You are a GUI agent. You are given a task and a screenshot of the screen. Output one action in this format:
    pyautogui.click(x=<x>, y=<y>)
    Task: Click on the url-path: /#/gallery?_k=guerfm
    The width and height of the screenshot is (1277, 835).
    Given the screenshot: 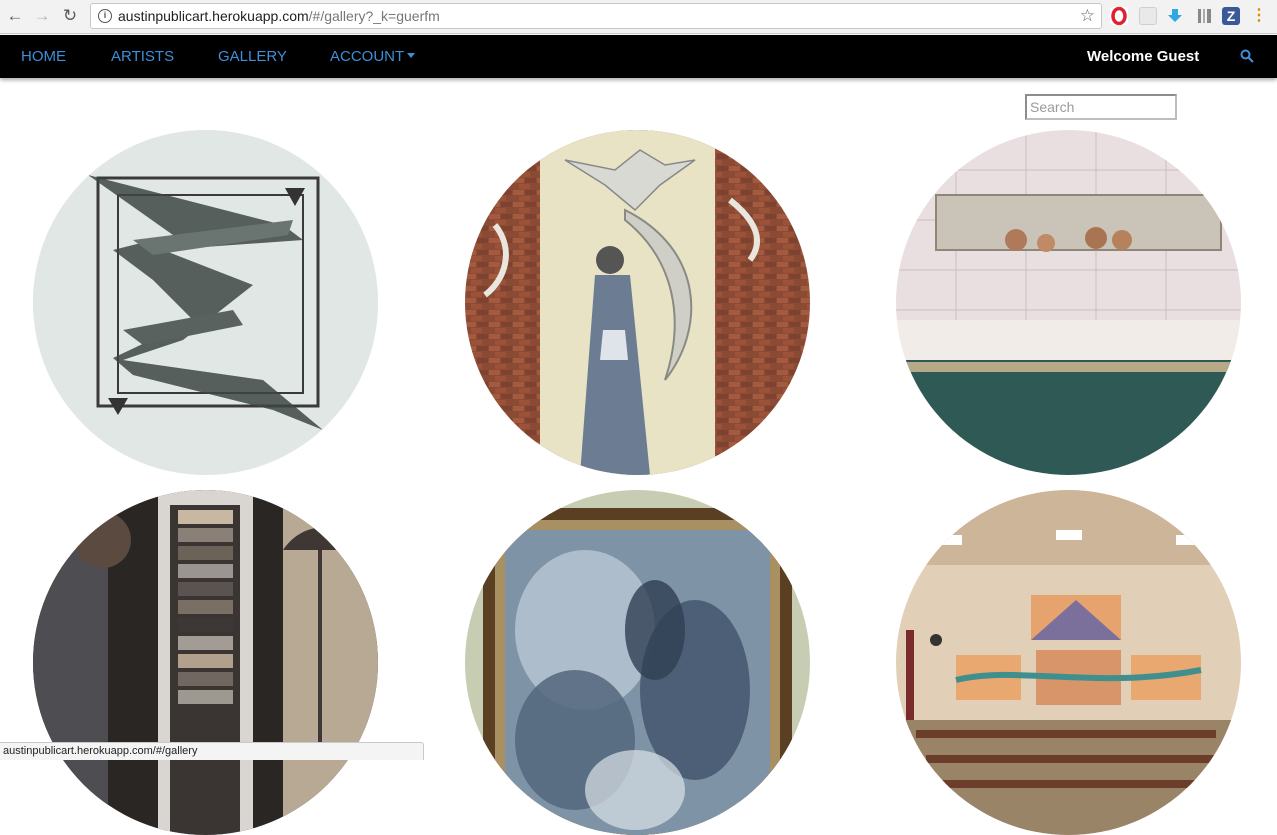 What is the action you would take?
    pyautogui.click(x=374, y=16)
    